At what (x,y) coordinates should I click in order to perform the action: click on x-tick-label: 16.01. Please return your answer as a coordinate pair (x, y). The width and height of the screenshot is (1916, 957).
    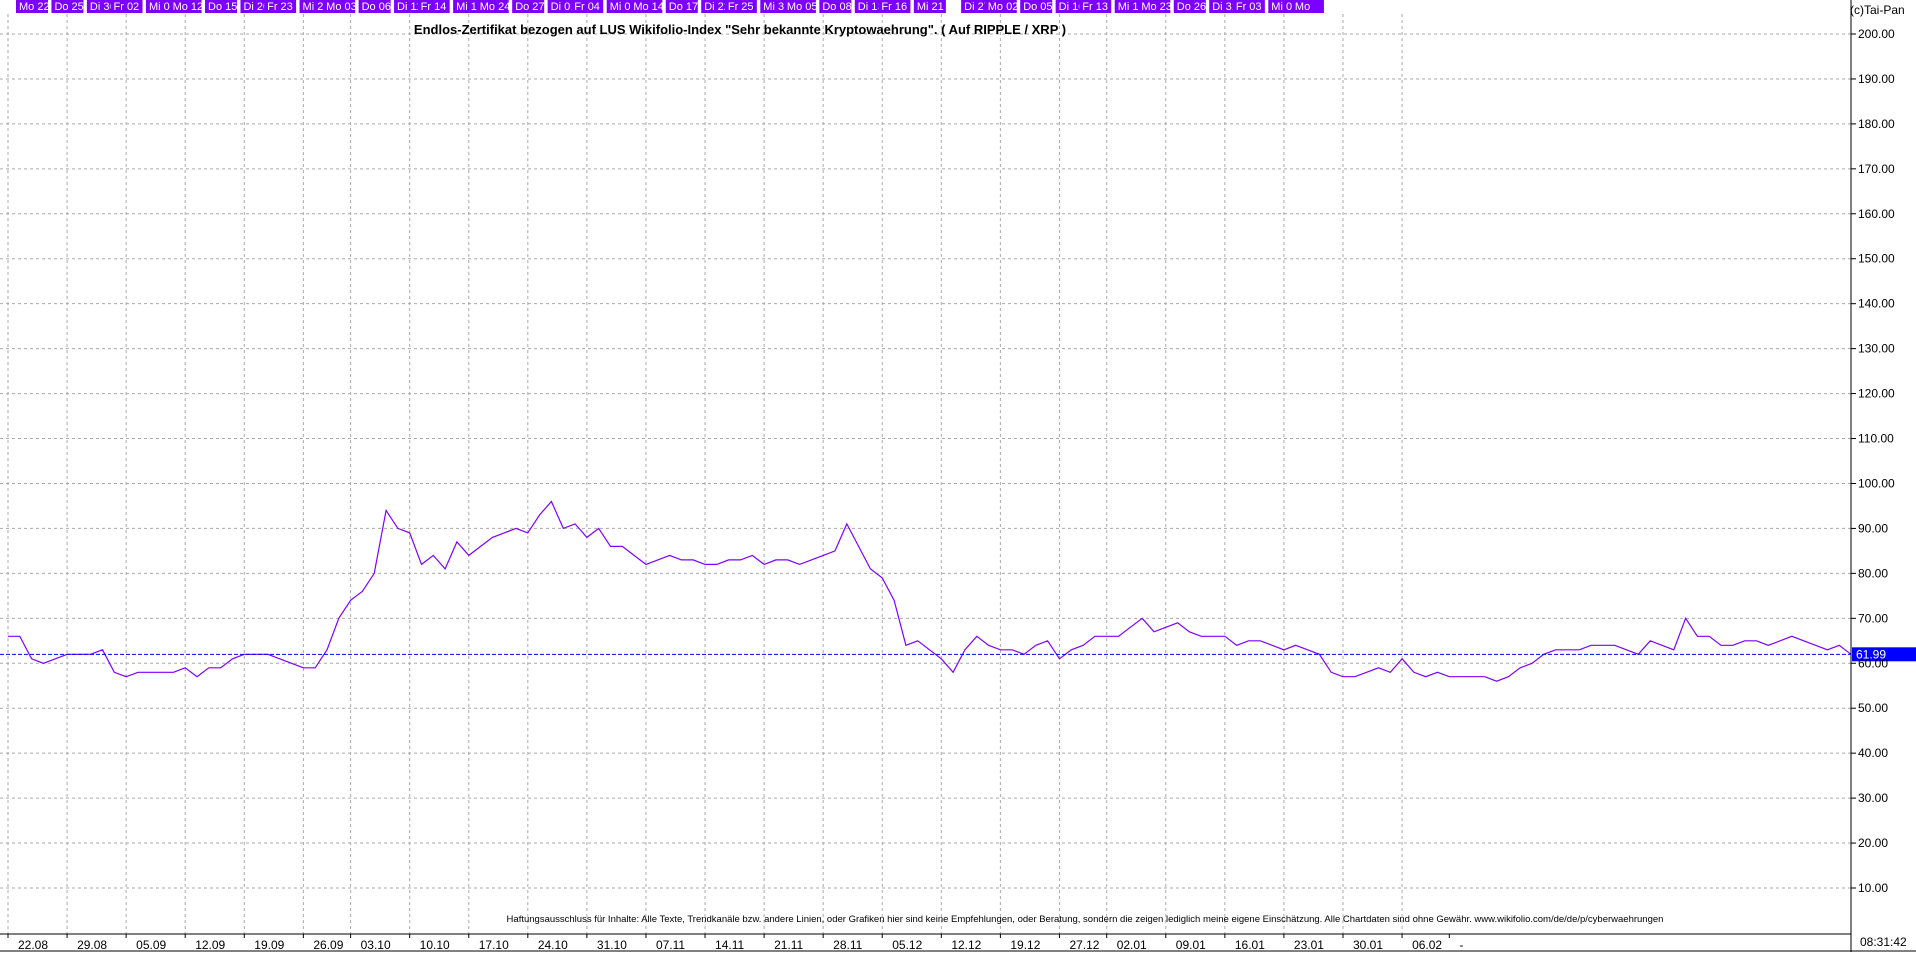
    Looking at the image, I should click on (1250, 945).